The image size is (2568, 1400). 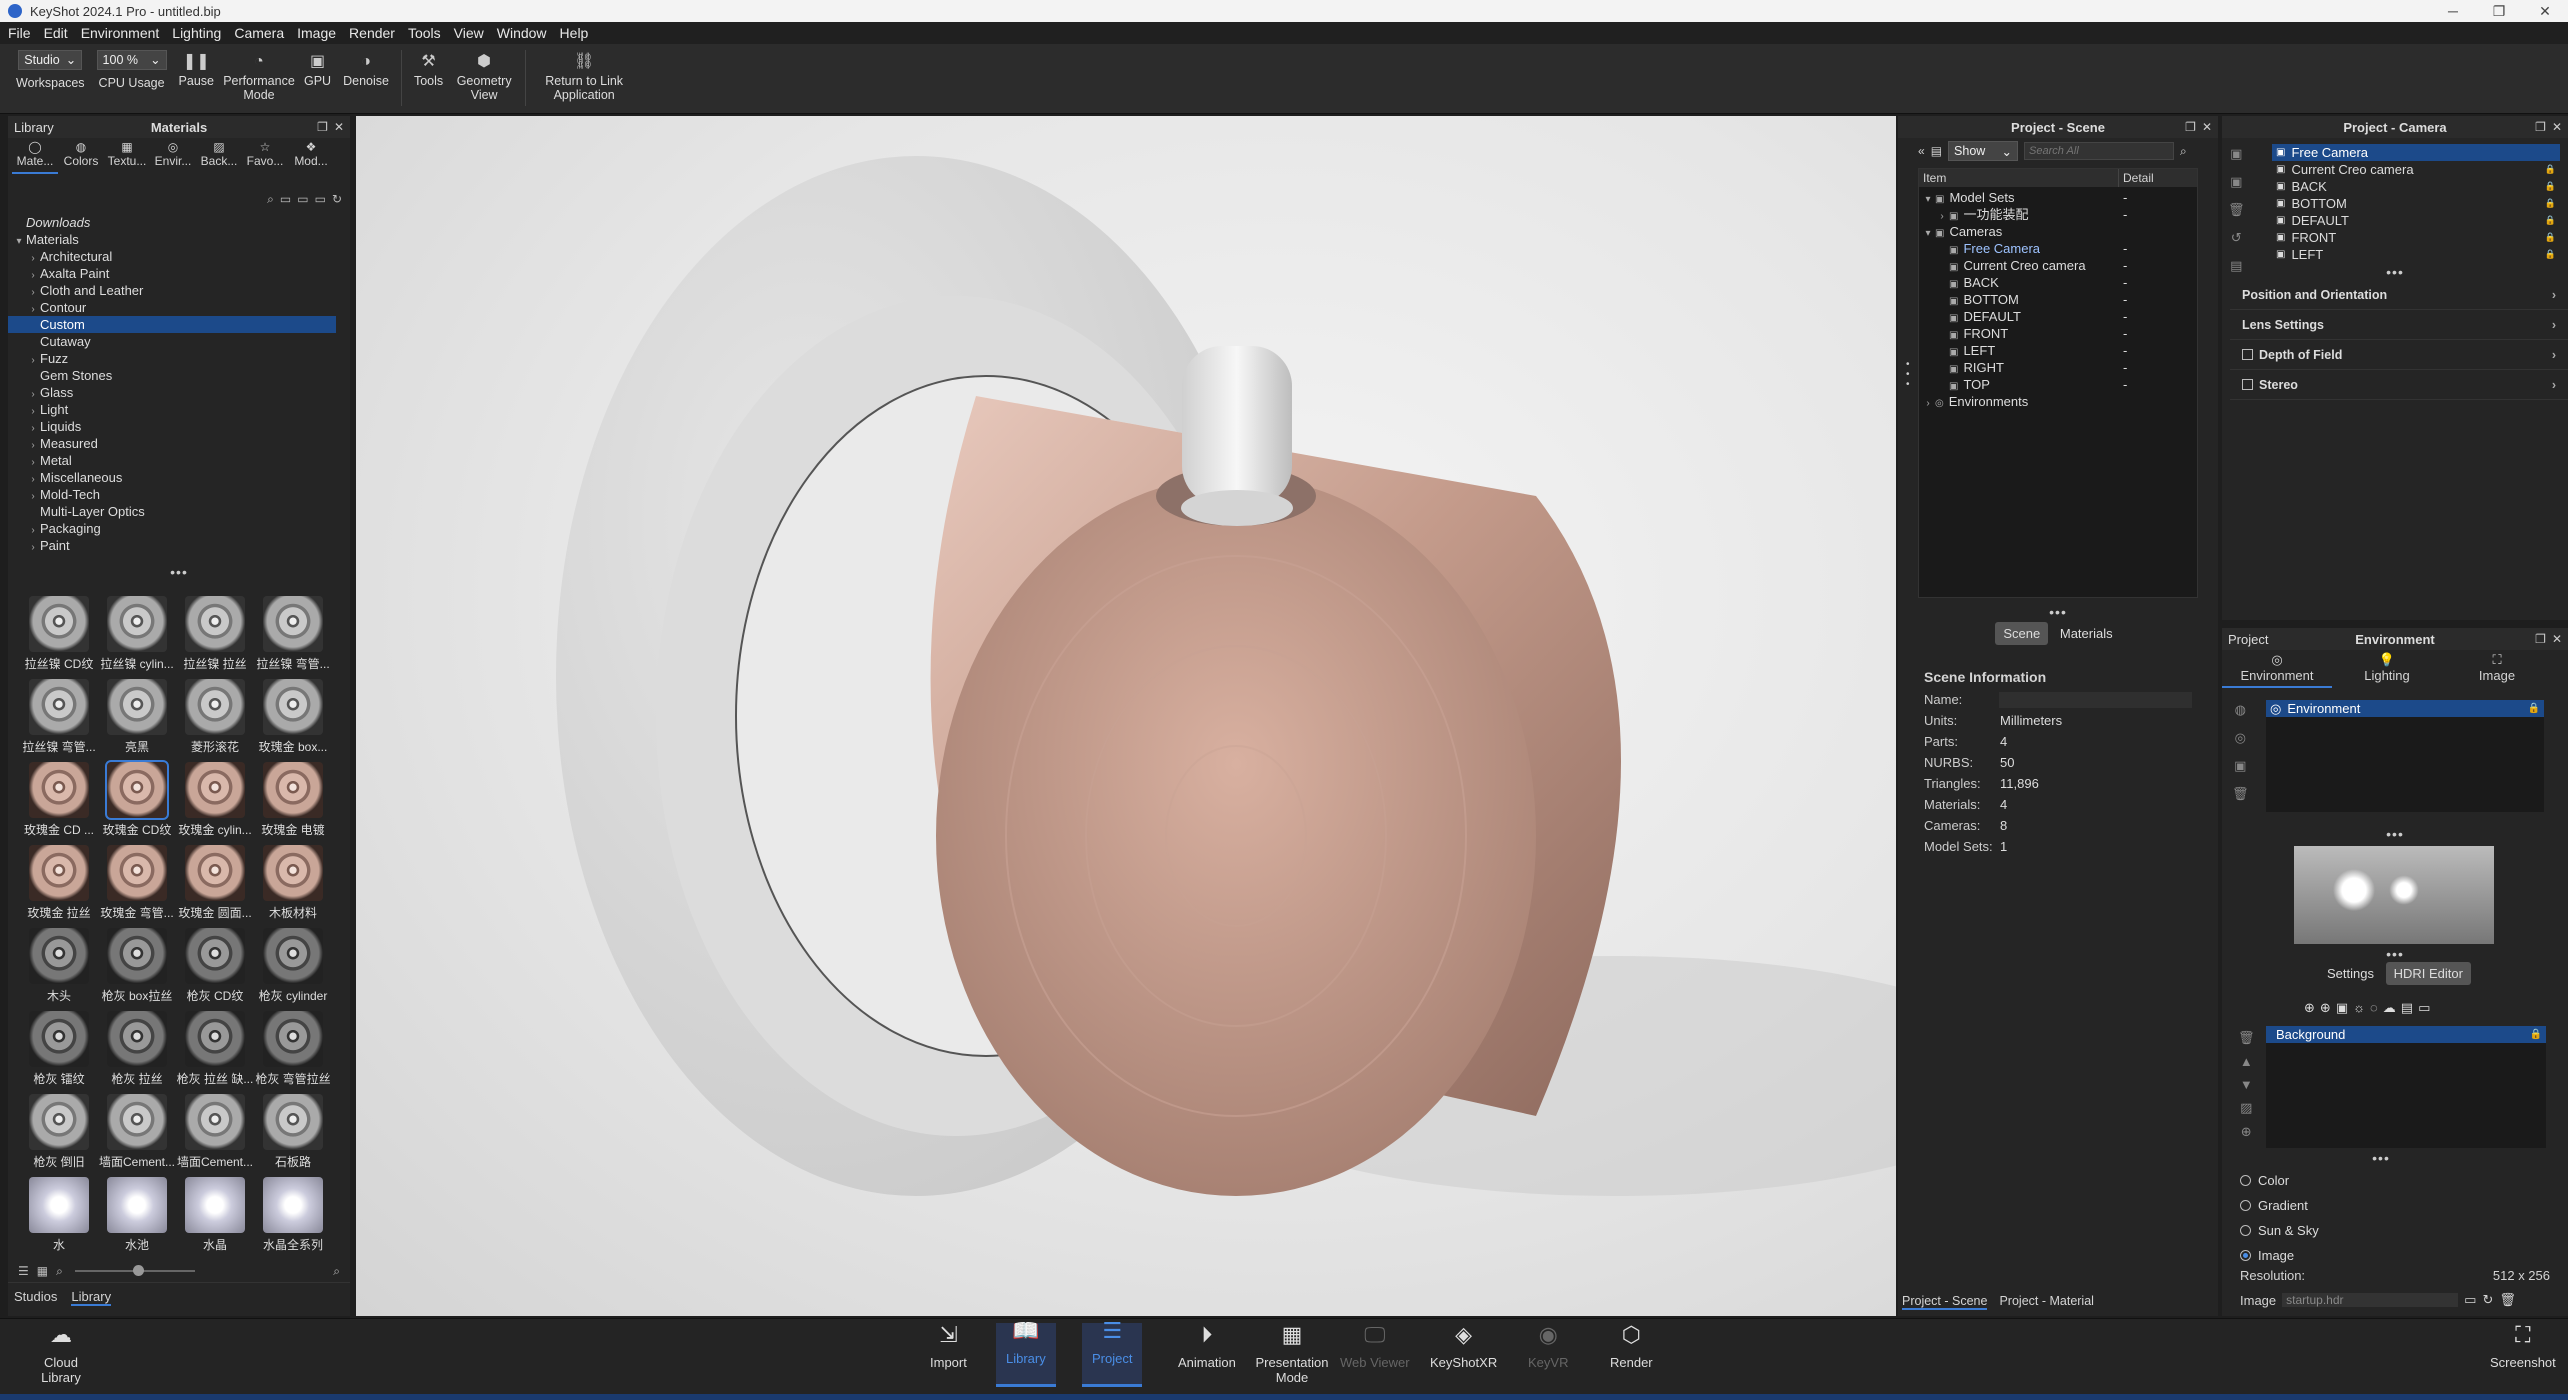 I want to click on scene-tree-item: ▣ DEFAULT -, so click(x=2058, y=316).